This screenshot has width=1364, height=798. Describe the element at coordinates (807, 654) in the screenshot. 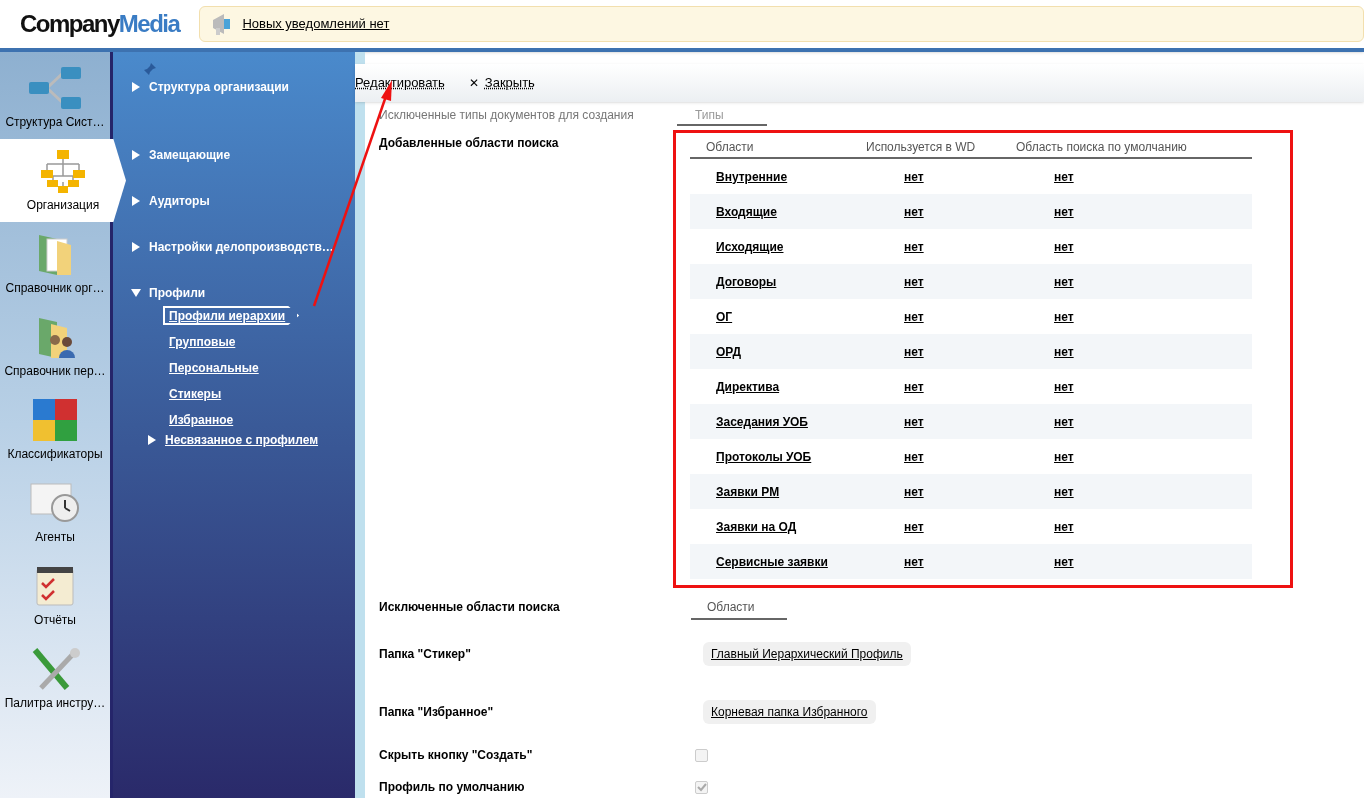

I see `folder-field: Главный Иерархический Профиль` at that location.